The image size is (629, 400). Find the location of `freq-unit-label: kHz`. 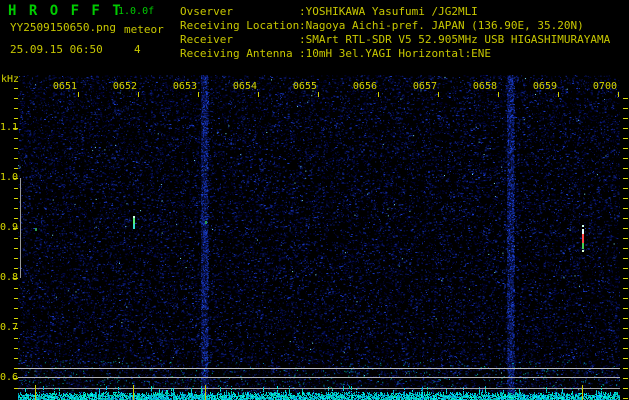

freq-unit-label: kHz is located at coordinates (10, 79).